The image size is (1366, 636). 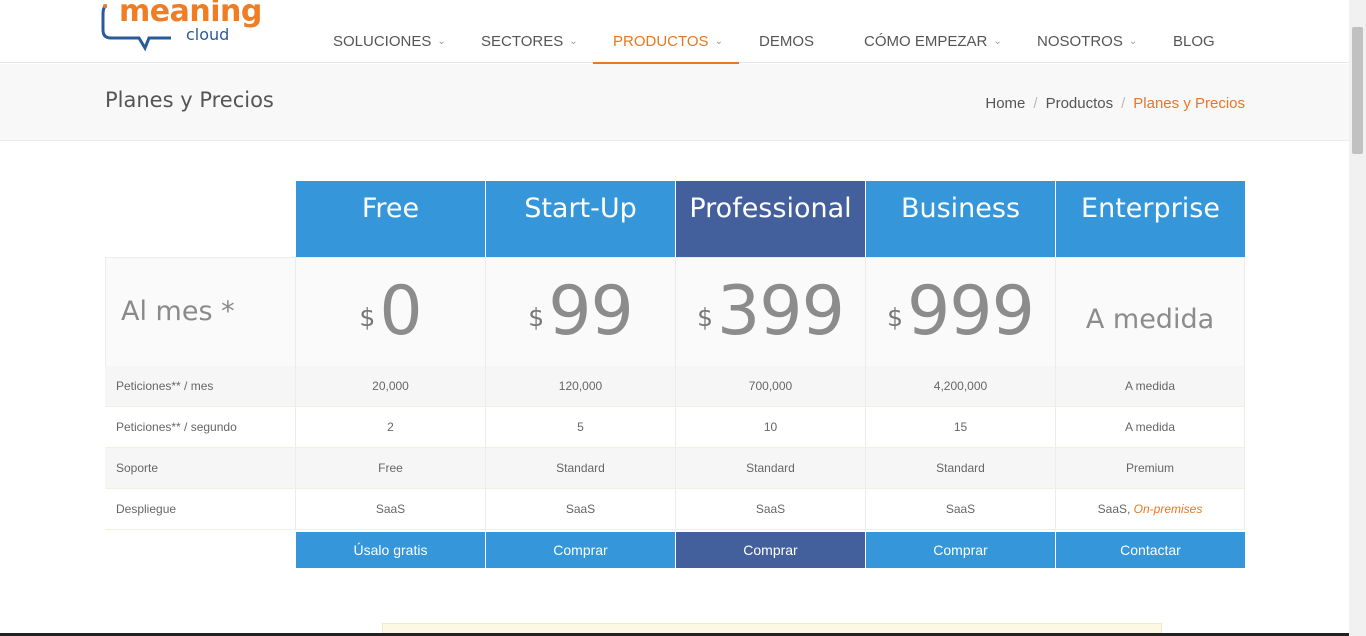 I want to click on feature-label: Peticiones** / mes, so click(x=165, y=386).